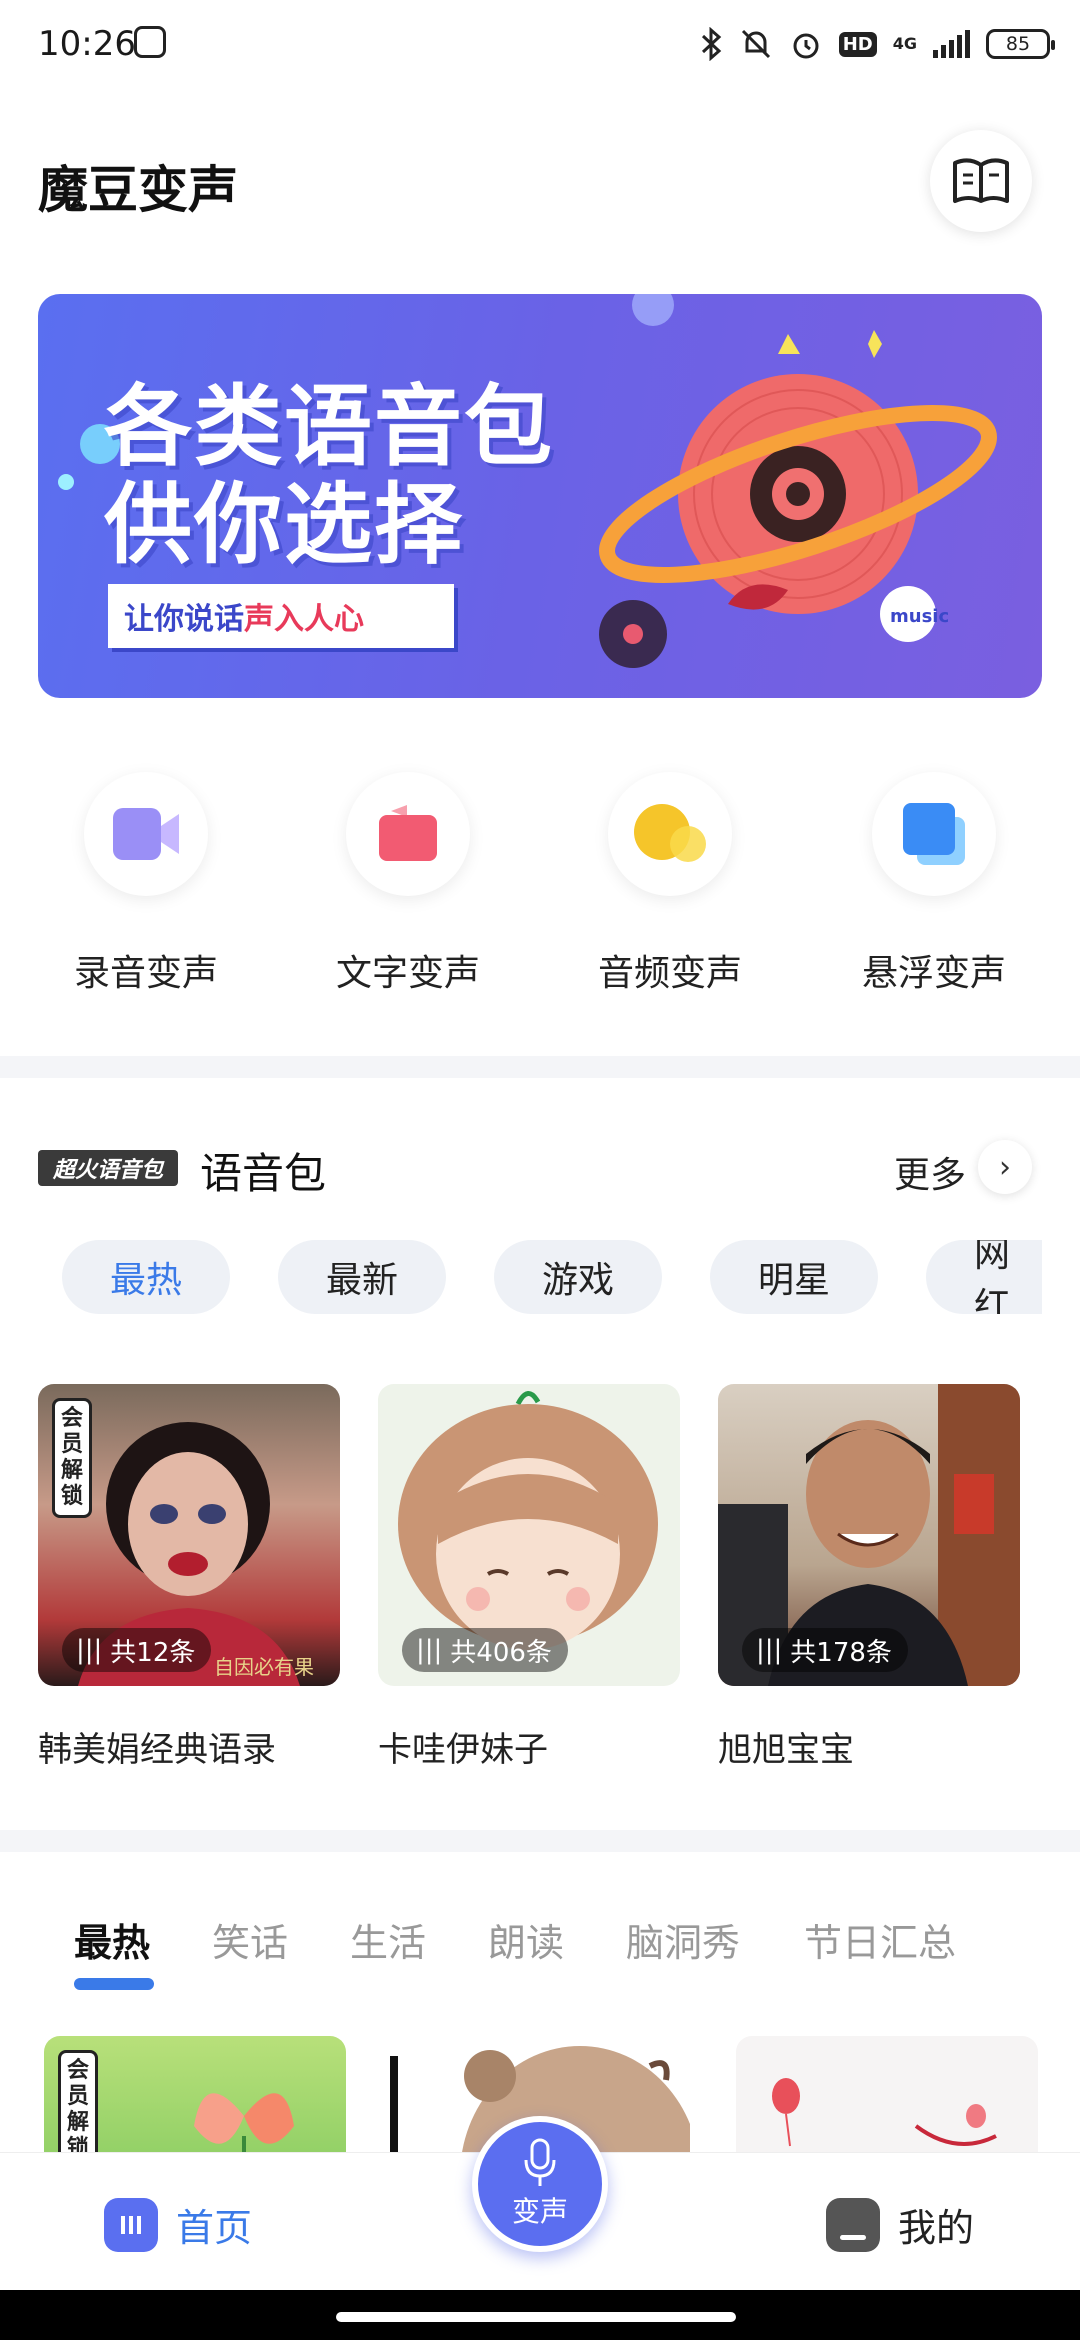  What do you see at coordinates (189, 1535) in the screenshot?
I see `card-image: 会 员 解 锁 自因必有果 ||| 共12条` at bounding box center [189, 1535].